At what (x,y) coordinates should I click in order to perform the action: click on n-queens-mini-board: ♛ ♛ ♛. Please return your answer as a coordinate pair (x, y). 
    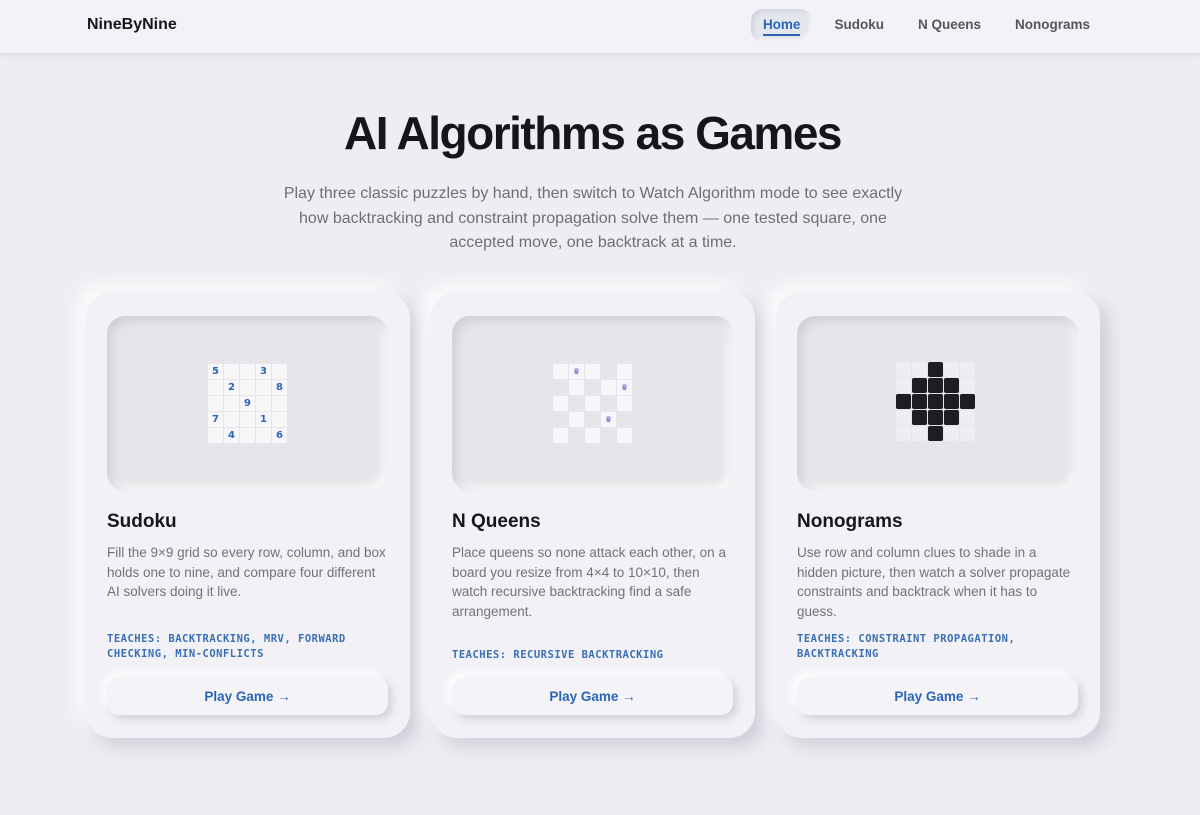
    Looking at the image, I should click on (592, 403).